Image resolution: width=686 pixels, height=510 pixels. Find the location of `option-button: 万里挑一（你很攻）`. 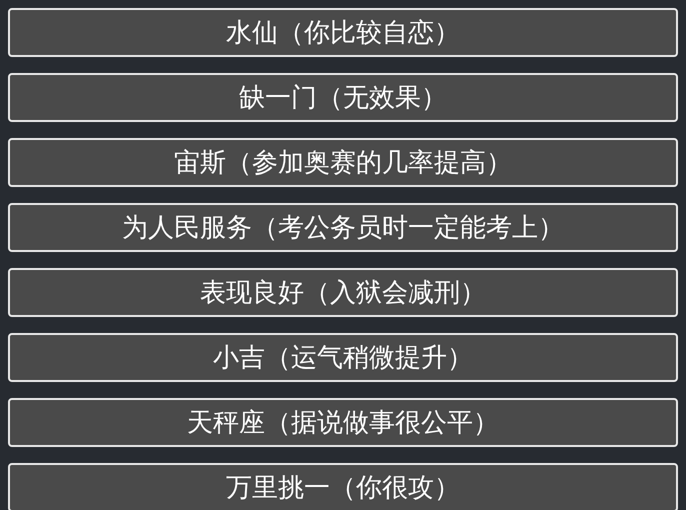

option-button: 万里挑一（你很攻） is located at coordinates (343, 486).